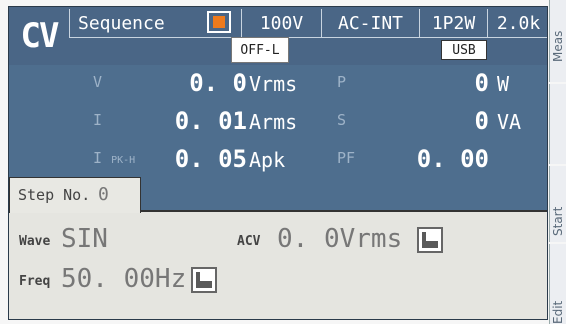 The height and width of the screenshot is (324, 566). What do you see at coordinates (509, 122) in the screenshot?
I see `apparent-power-unit: VA` at bounding box center [509, 122].